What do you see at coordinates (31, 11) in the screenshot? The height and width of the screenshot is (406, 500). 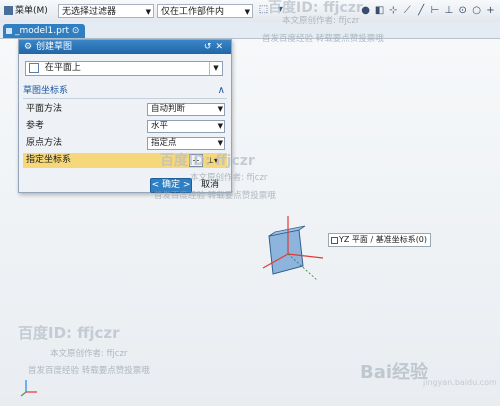 I see `menu-label: 菜单(M)` at bounding box center [31, 11].